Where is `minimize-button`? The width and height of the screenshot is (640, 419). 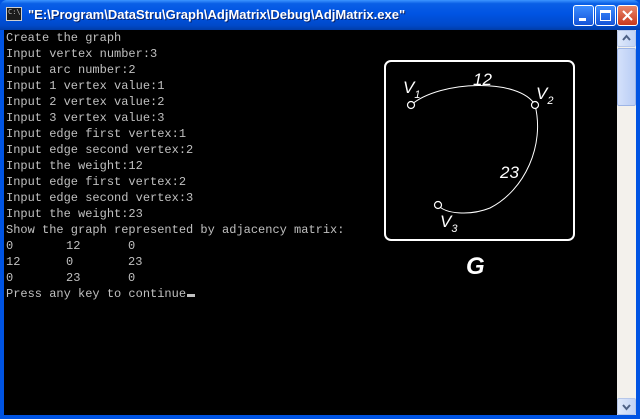 minimize-button is located at coordinates (583, 15).